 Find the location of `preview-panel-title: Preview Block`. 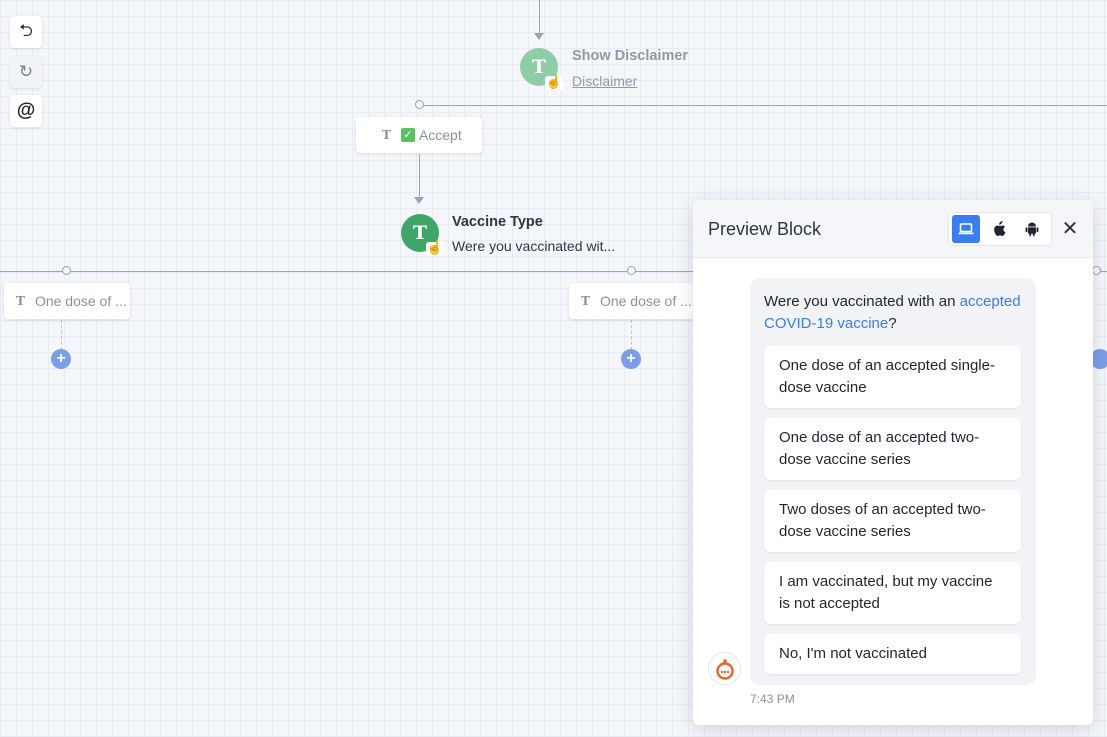

preview-panel-title: Preview Block is located at coordinates (765, 229).